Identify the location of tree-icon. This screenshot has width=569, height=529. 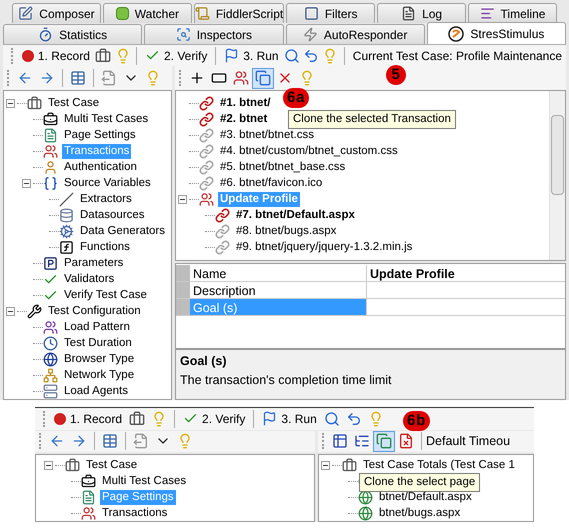
(362, 441).